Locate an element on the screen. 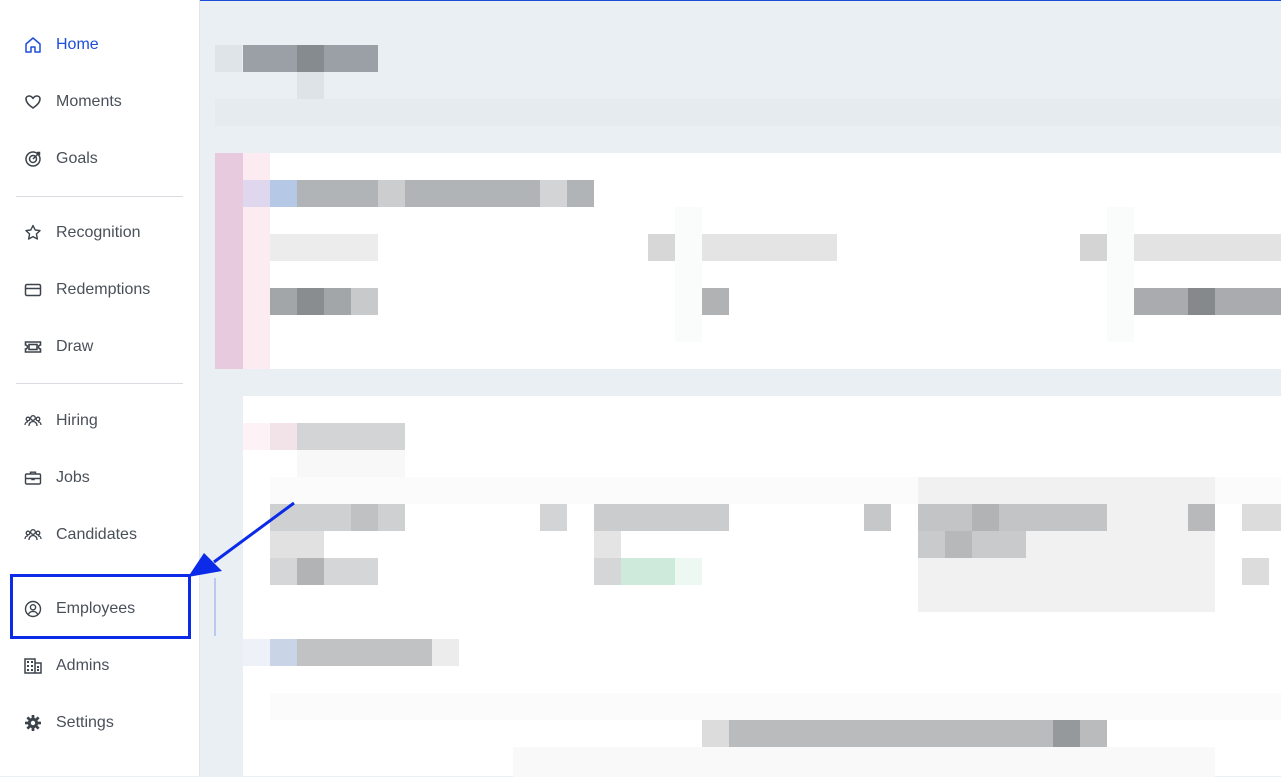 The width and height of the screenshot is (1281, 777). sidebar-item-recognition: Recognition is located at coordinates (100, 233).